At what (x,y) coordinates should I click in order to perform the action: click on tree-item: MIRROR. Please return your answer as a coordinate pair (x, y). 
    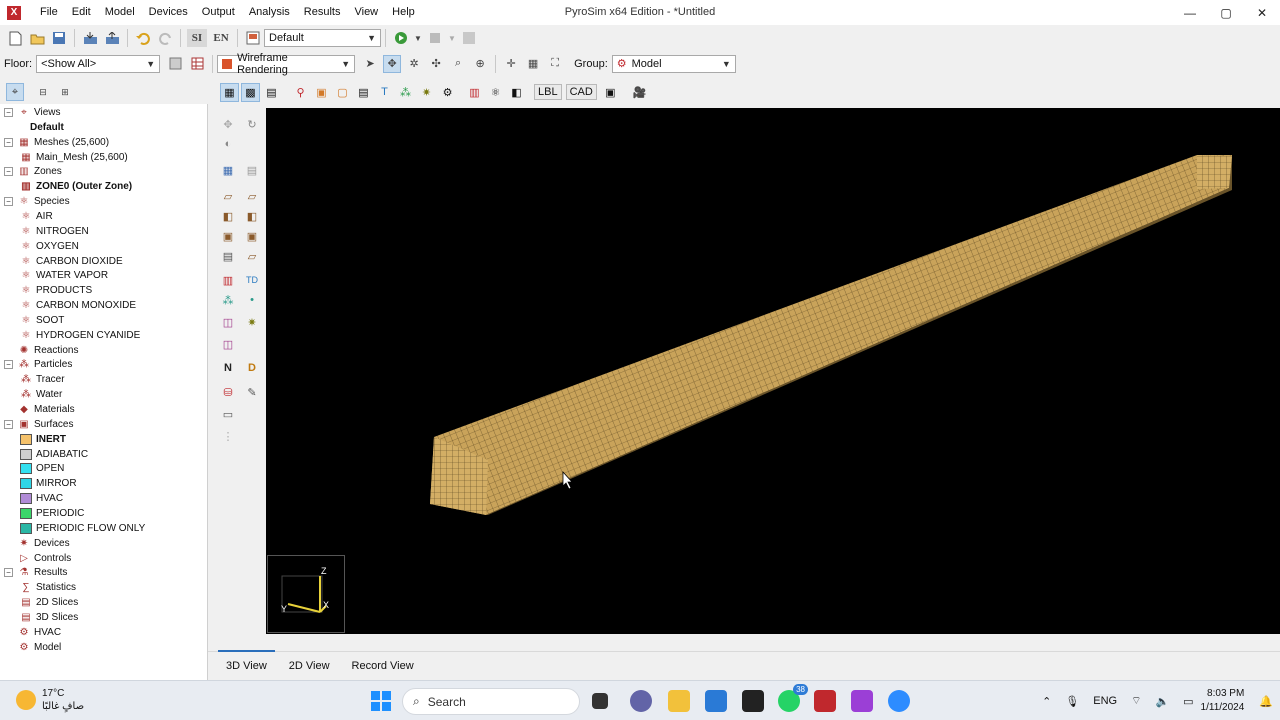
    Looking at the image, I should click on (48, 483).